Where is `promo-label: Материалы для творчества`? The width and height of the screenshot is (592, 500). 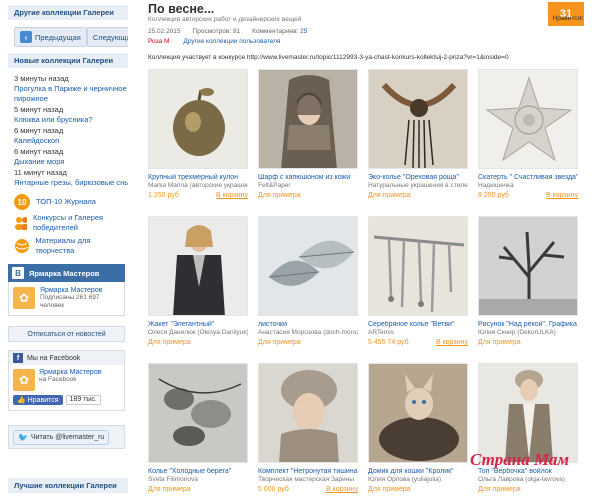 promo-label: Материалы для творчества is located at coordinates (63, 245).